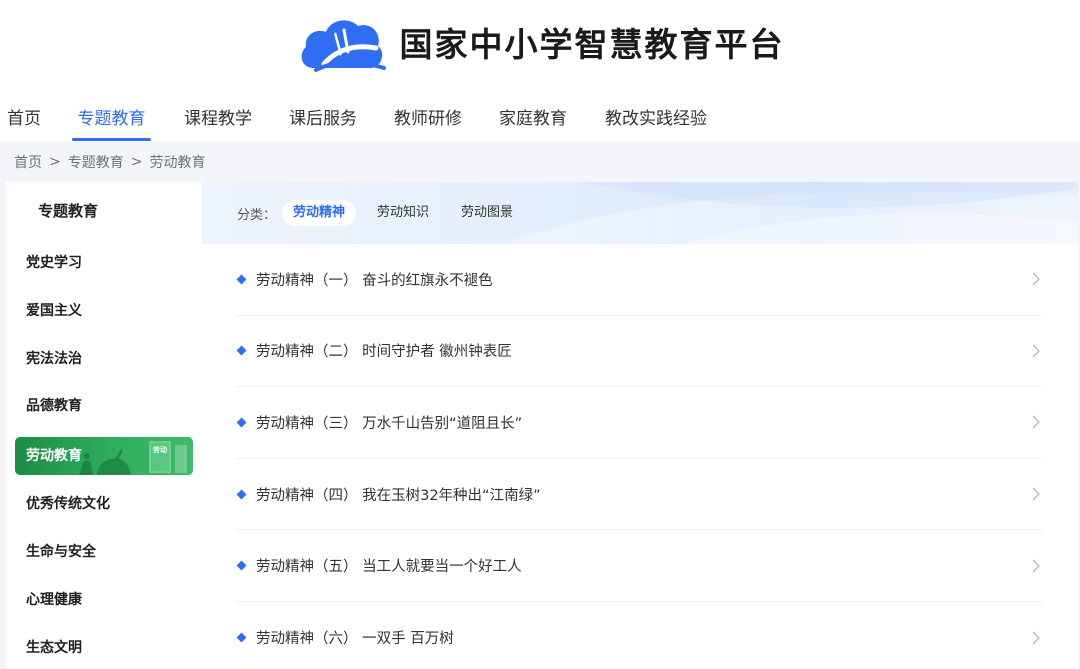 The width and height of the screenshot is (1080, 669). What do you see at coordinates (168, 457) in the screenshot?
I see `book-icon: 劳动` at bounding box center [168, 457].